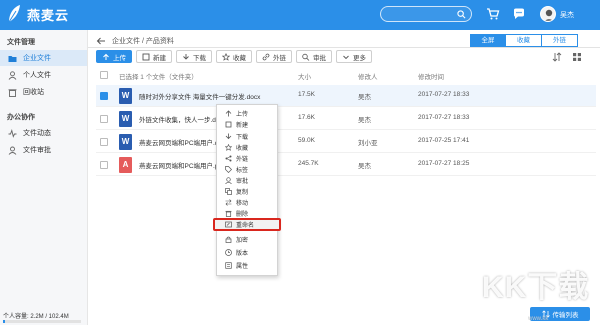 Image resolution: width=600 pixels, height=325 pixels. I want to click on sidebar-item-file-approval: 文件审批, so click(43, 150).